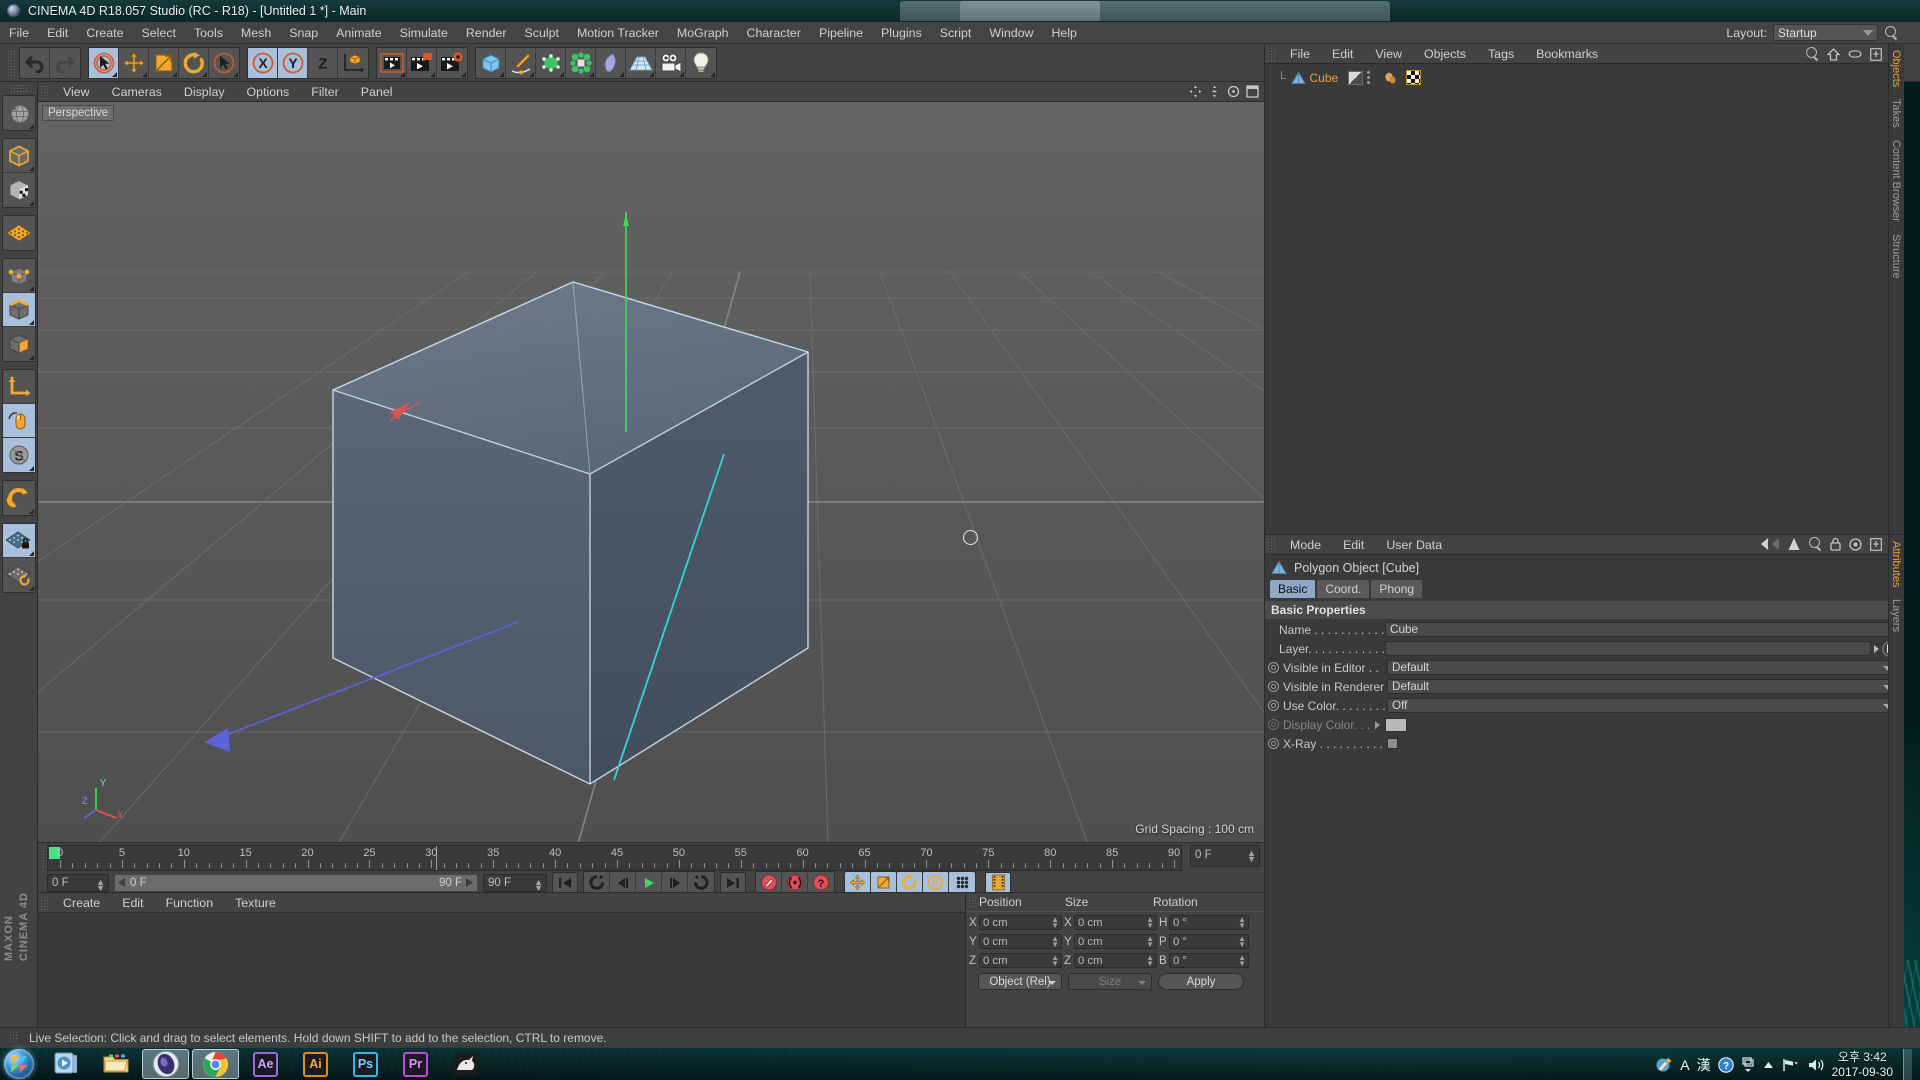 This screenshot has height=1080, width=1920. I want to click on taskbar-clock: 오후 3:42 2017-09-30, so click(1862, 1065).